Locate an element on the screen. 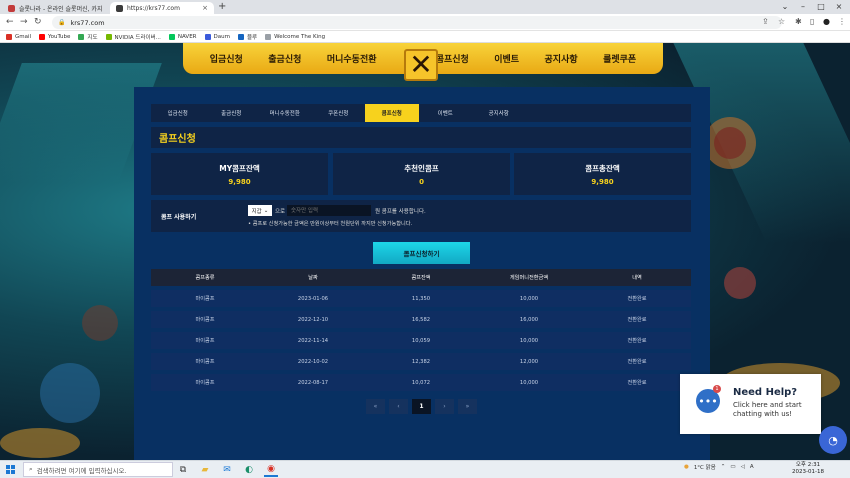  taskbar-search-input: ⌕ 검색하려면 여기에 입력하십시오. is located at coordinates (98, 469).